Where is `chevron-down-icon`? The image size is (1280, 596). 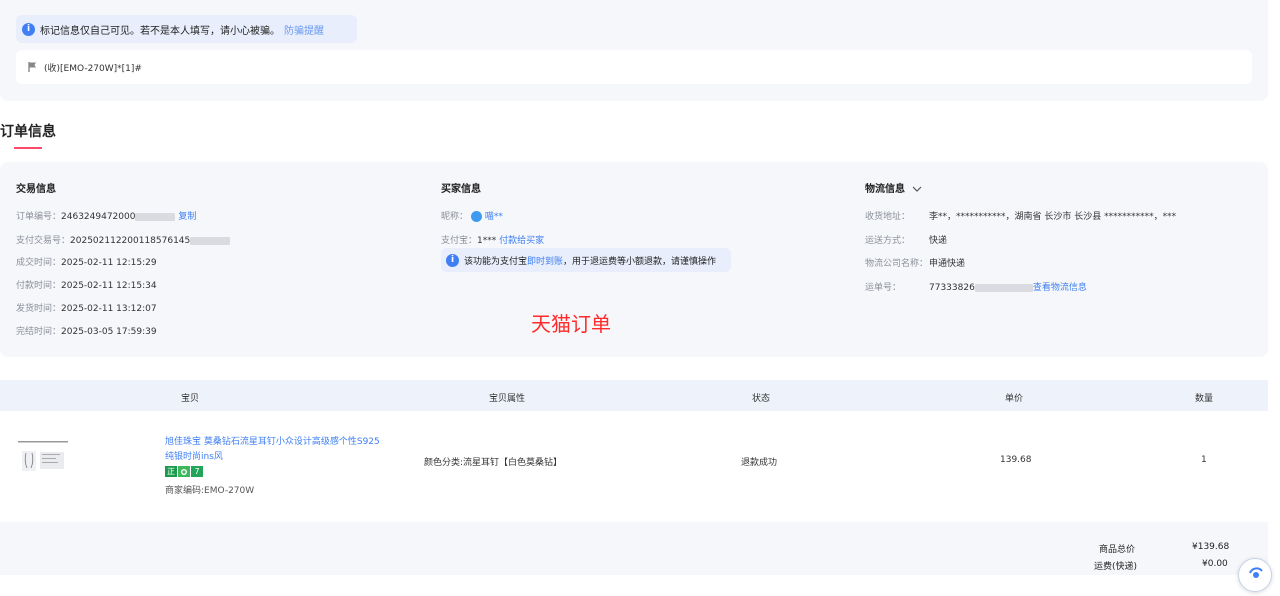 chevron-down-icon is located at coordinates (917, 189).